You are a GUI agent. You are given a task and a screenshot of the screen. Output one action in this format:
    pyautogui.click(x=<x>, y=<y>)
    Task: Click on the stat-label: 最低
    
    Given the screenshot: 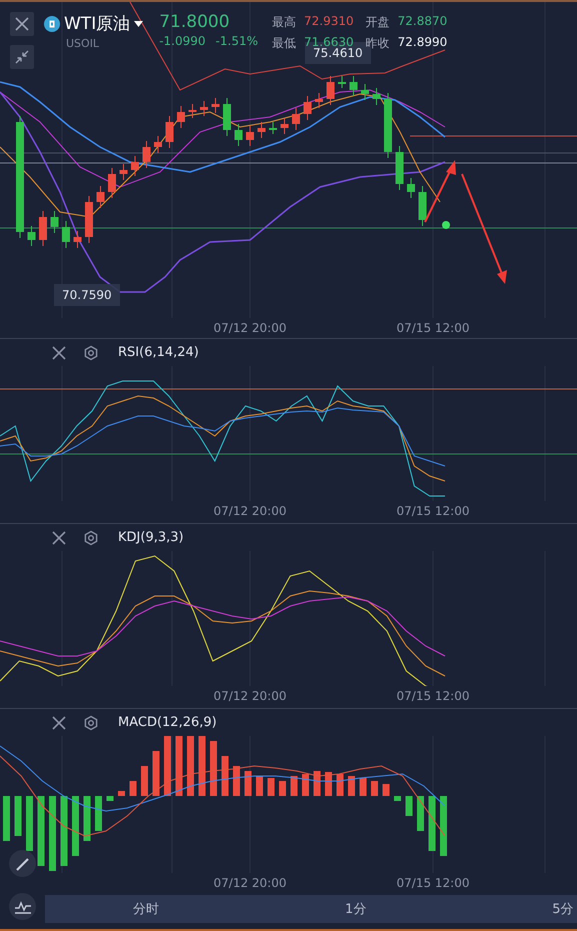 What is the action you would take?
    pyautogui.click(x=284, y=43)
    